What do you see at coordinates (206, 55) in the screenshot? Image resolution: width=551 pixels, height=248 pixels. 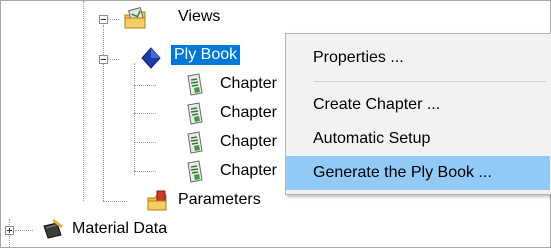 I see `tree-node-ply-book: Ply Book` at bounding box center [206, 55].